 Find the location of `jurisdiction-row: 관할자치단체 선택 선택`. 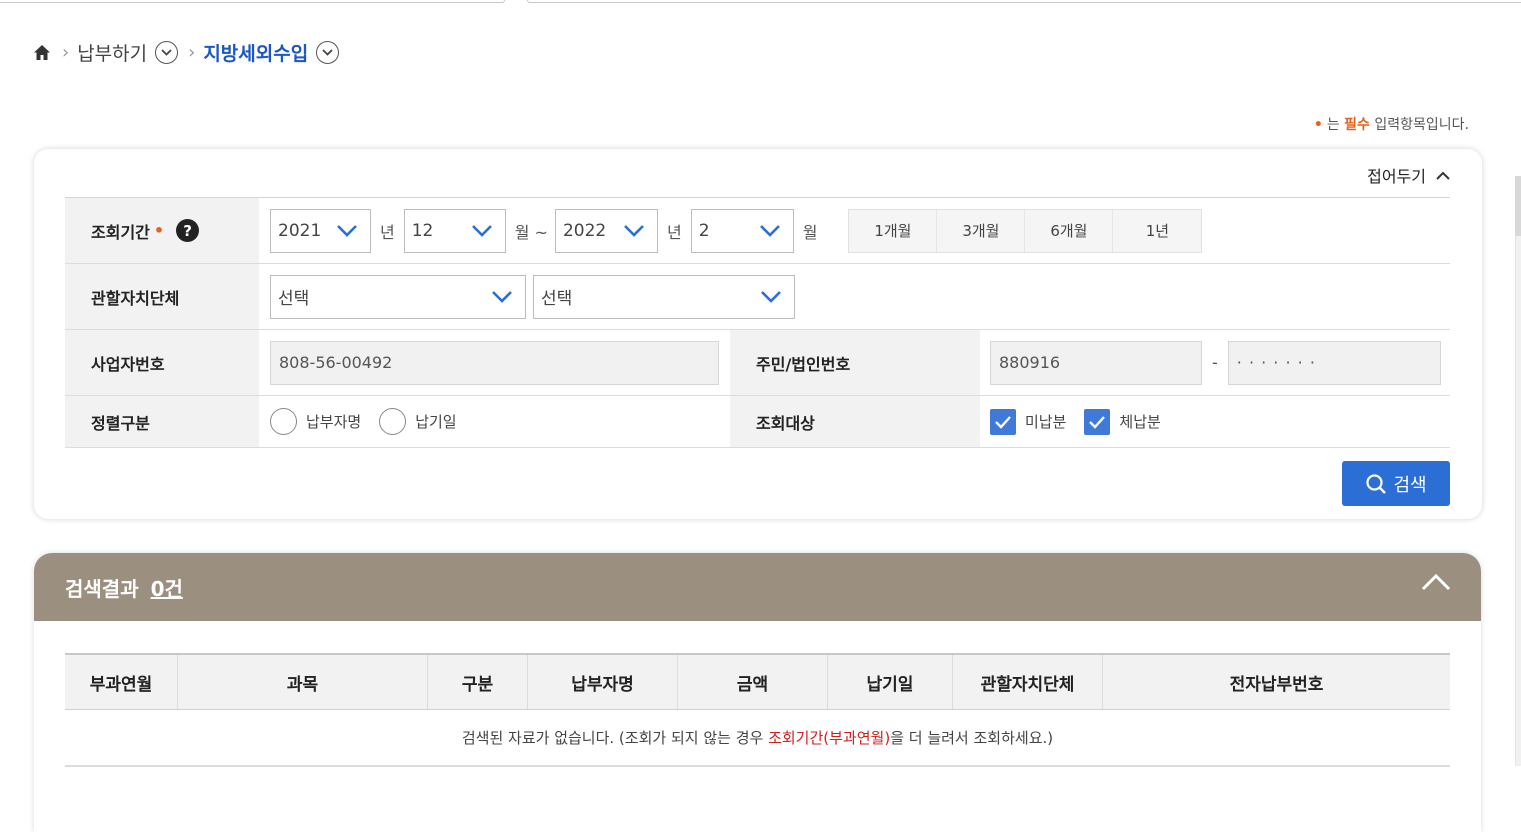

jurisdiction-row: 관할자치단체 선택 선택 is located at coordinates (757, 297).